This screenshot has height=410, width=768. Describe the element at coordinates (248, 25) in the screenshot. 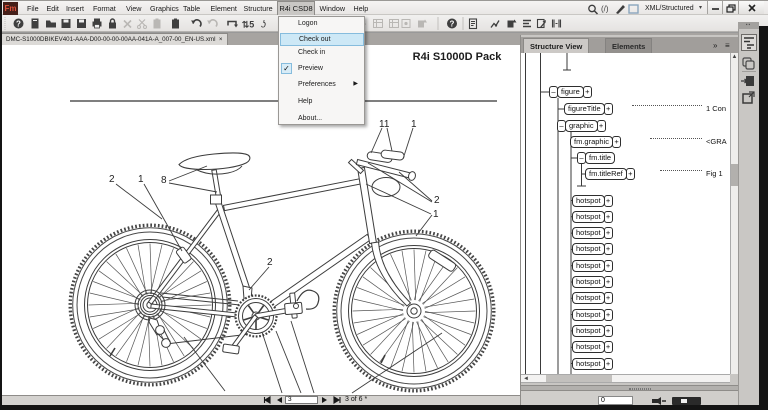

I see `svg-text: ⇅5` at that location.